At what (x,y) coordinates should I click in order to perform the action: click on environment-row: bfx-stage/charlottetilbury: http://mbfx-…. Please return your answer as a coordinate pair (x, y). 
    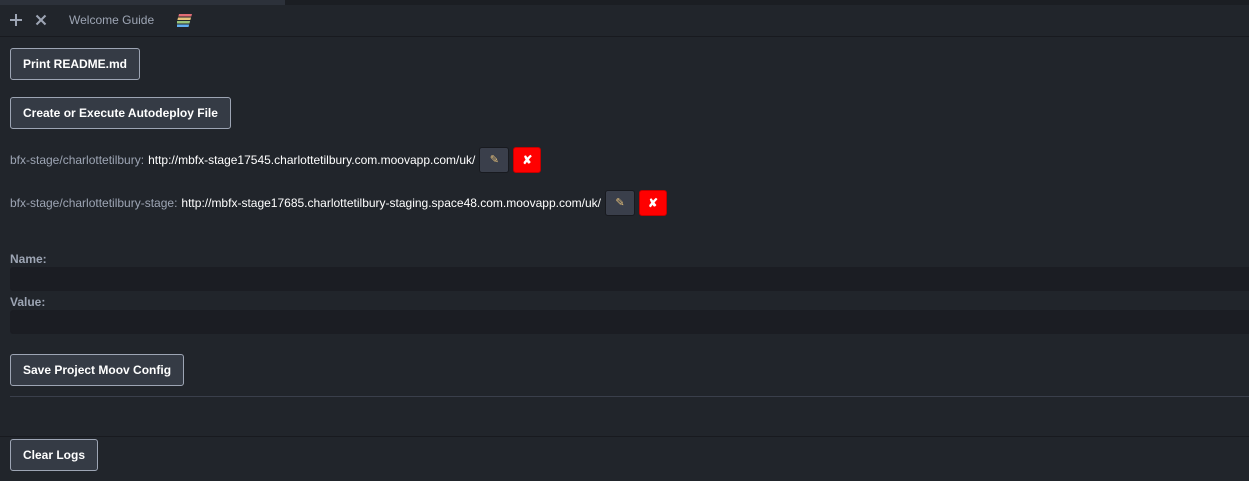
    Looking at the image, I should click on (276, 160).